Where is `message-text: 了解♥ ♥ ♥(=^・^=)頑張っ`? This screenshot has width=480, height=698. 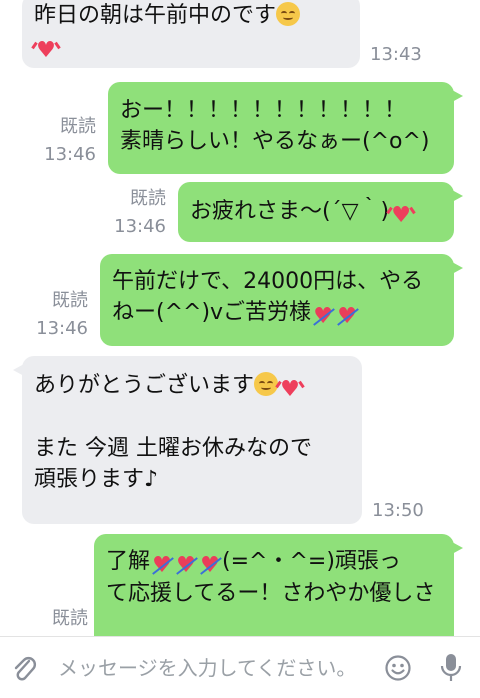 message-text: 了解♥ ♥ ♥(=^・^=)頑張っ is located at coordinates (253, 563).